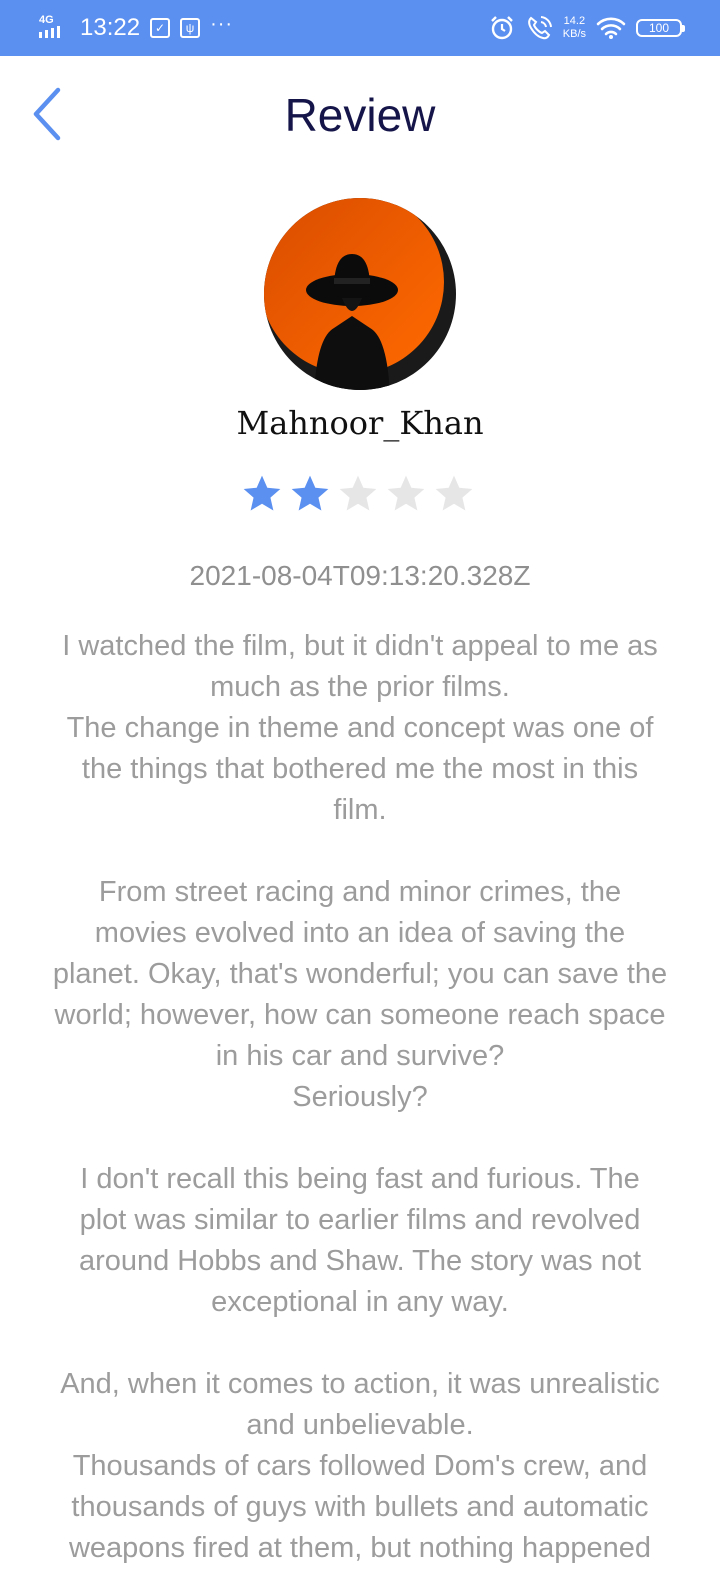 The height and width of the screenshot is (1569, 720). Describe the element at coordinates (360, 892) in the screenshot. I see `review-line: From street racing and minor crimes, the` at that location.